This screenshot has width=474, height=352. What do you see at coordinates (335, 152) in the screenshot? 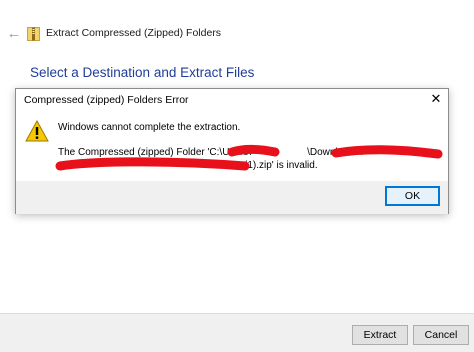
I see `detail-path-downloads: \Downloads\` at bounding box center [335, 152].